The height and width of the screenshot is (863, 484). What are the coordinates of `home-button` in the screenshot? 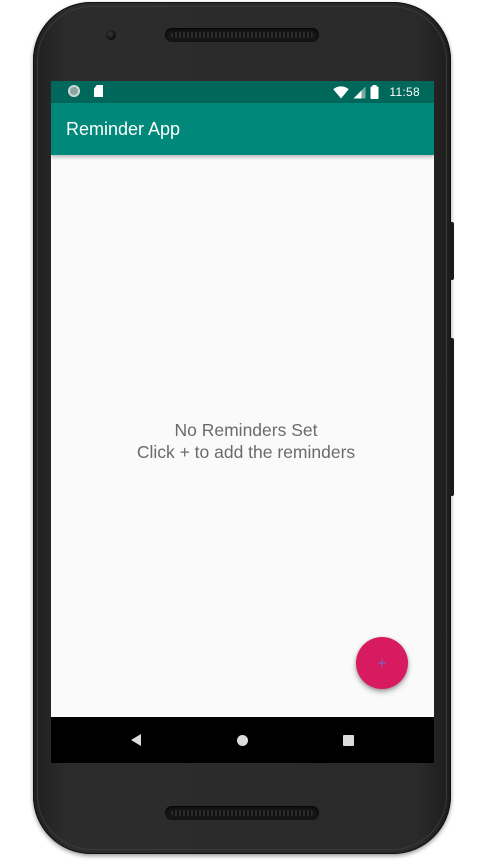 It's located at (242, 740).